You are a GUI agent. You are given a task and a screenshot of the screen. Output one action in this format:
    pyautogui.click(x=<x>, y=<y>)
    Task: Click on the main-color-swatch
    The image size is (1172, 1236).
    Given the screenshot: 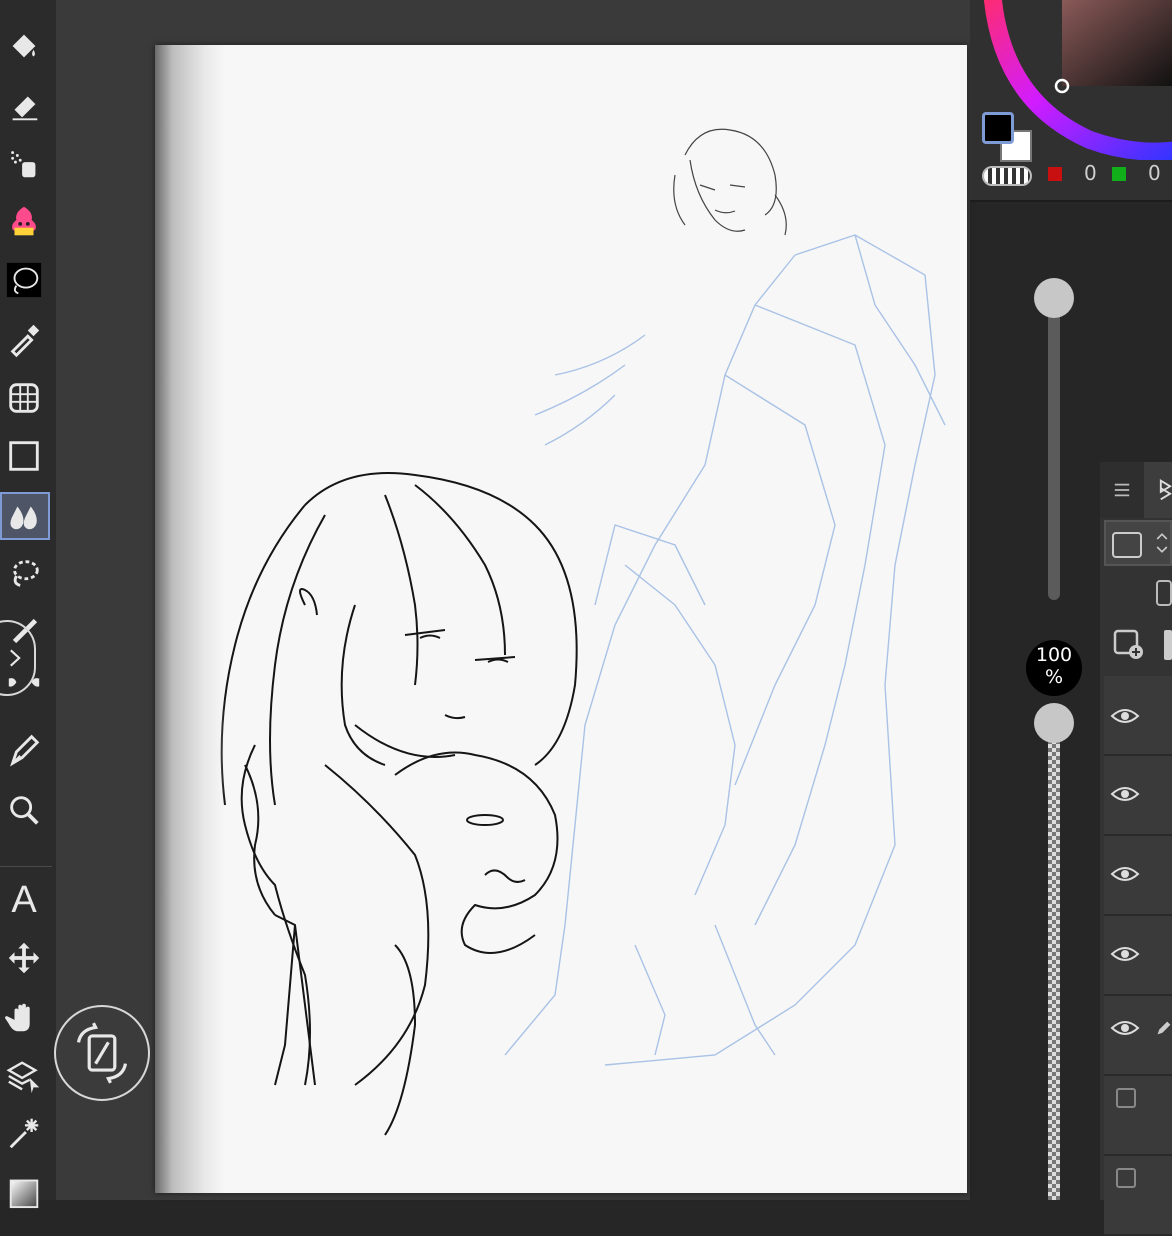 What is the action you would take?
    pyautogui.click(x=998, y=128)
    